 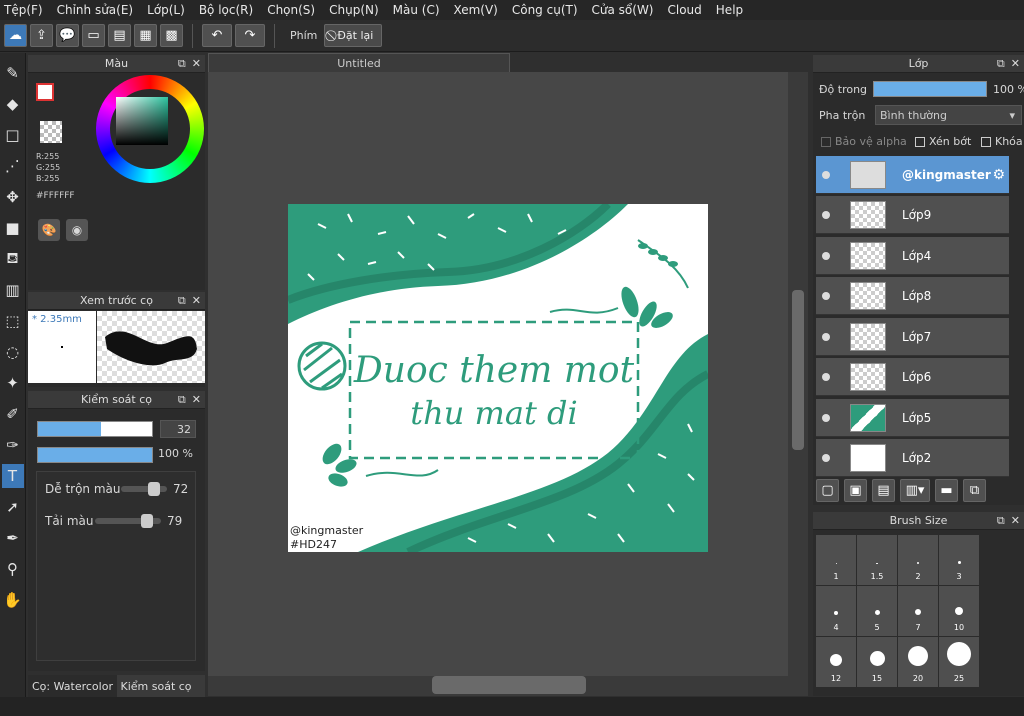 I want to click on menu-cloud: Cloud, so click(x=685, y=10).